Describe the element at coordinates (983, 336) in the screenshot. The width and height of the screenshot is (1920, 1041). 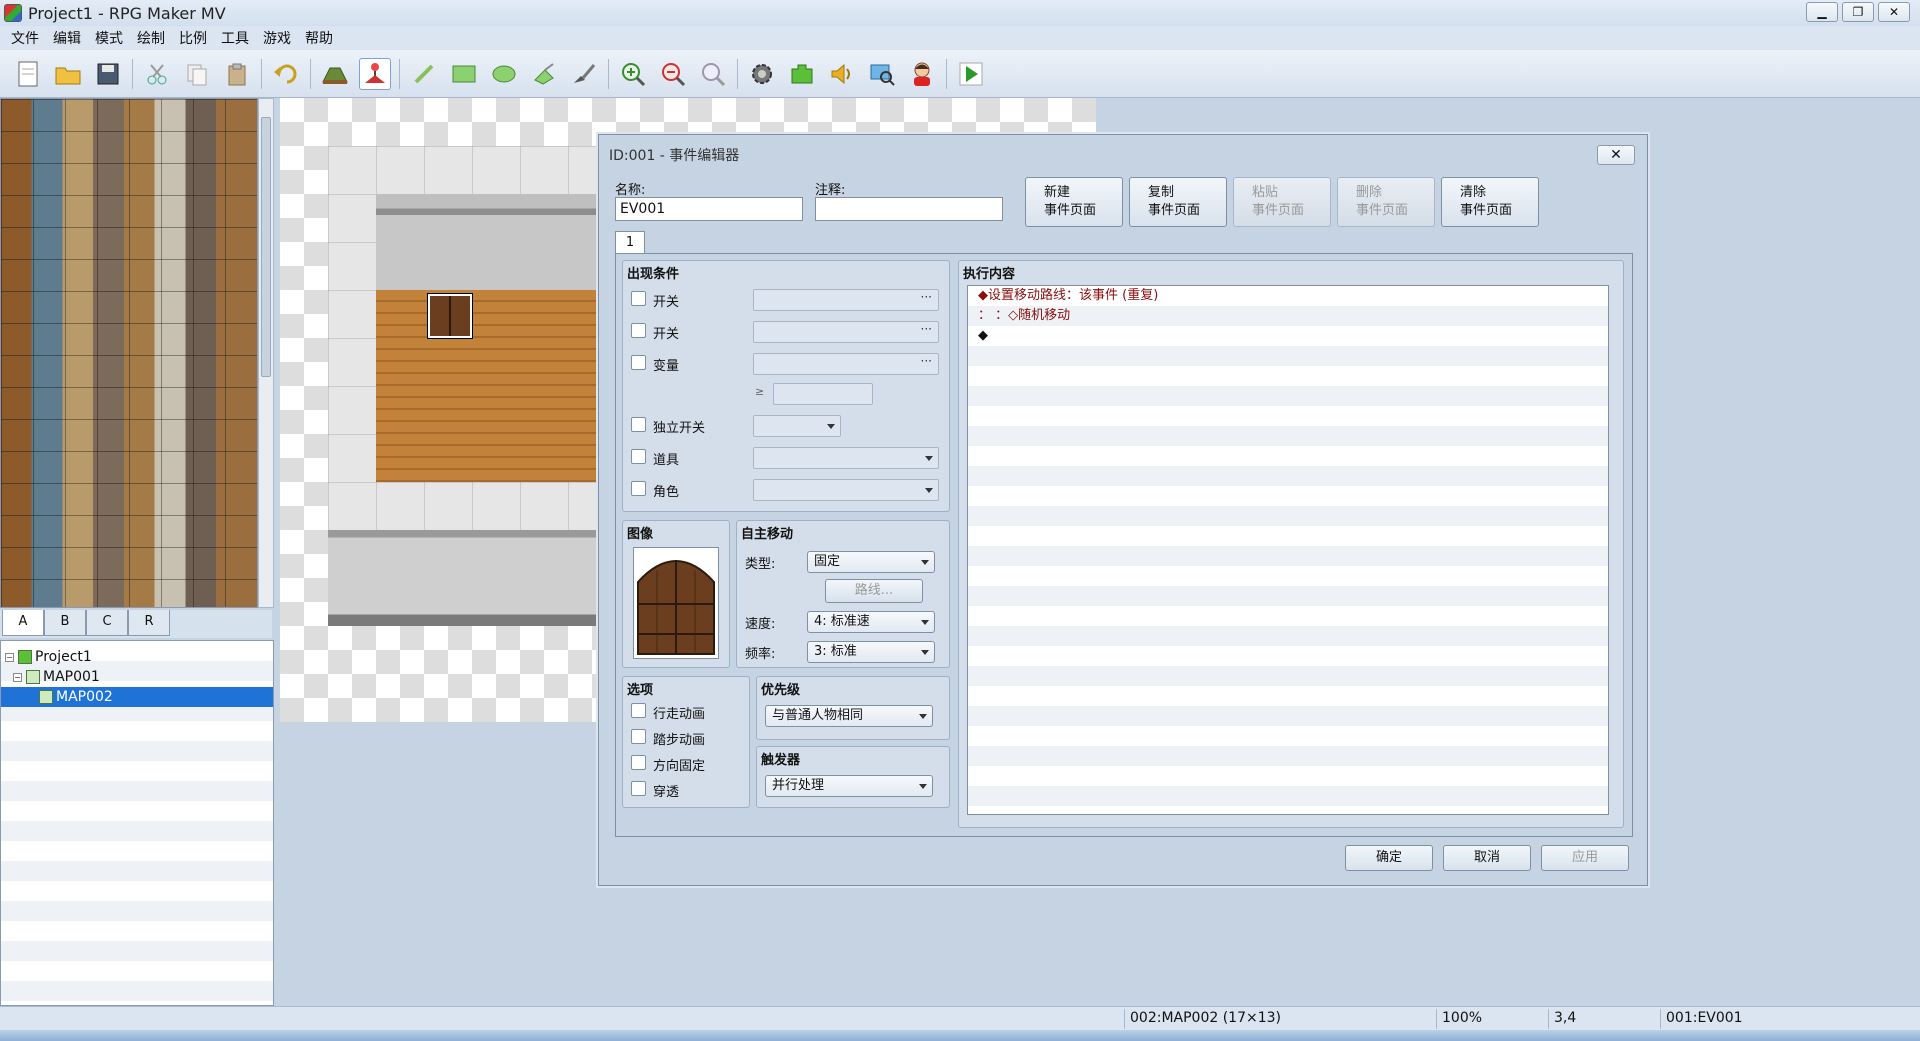
I see `command-line: ◆` at that location.